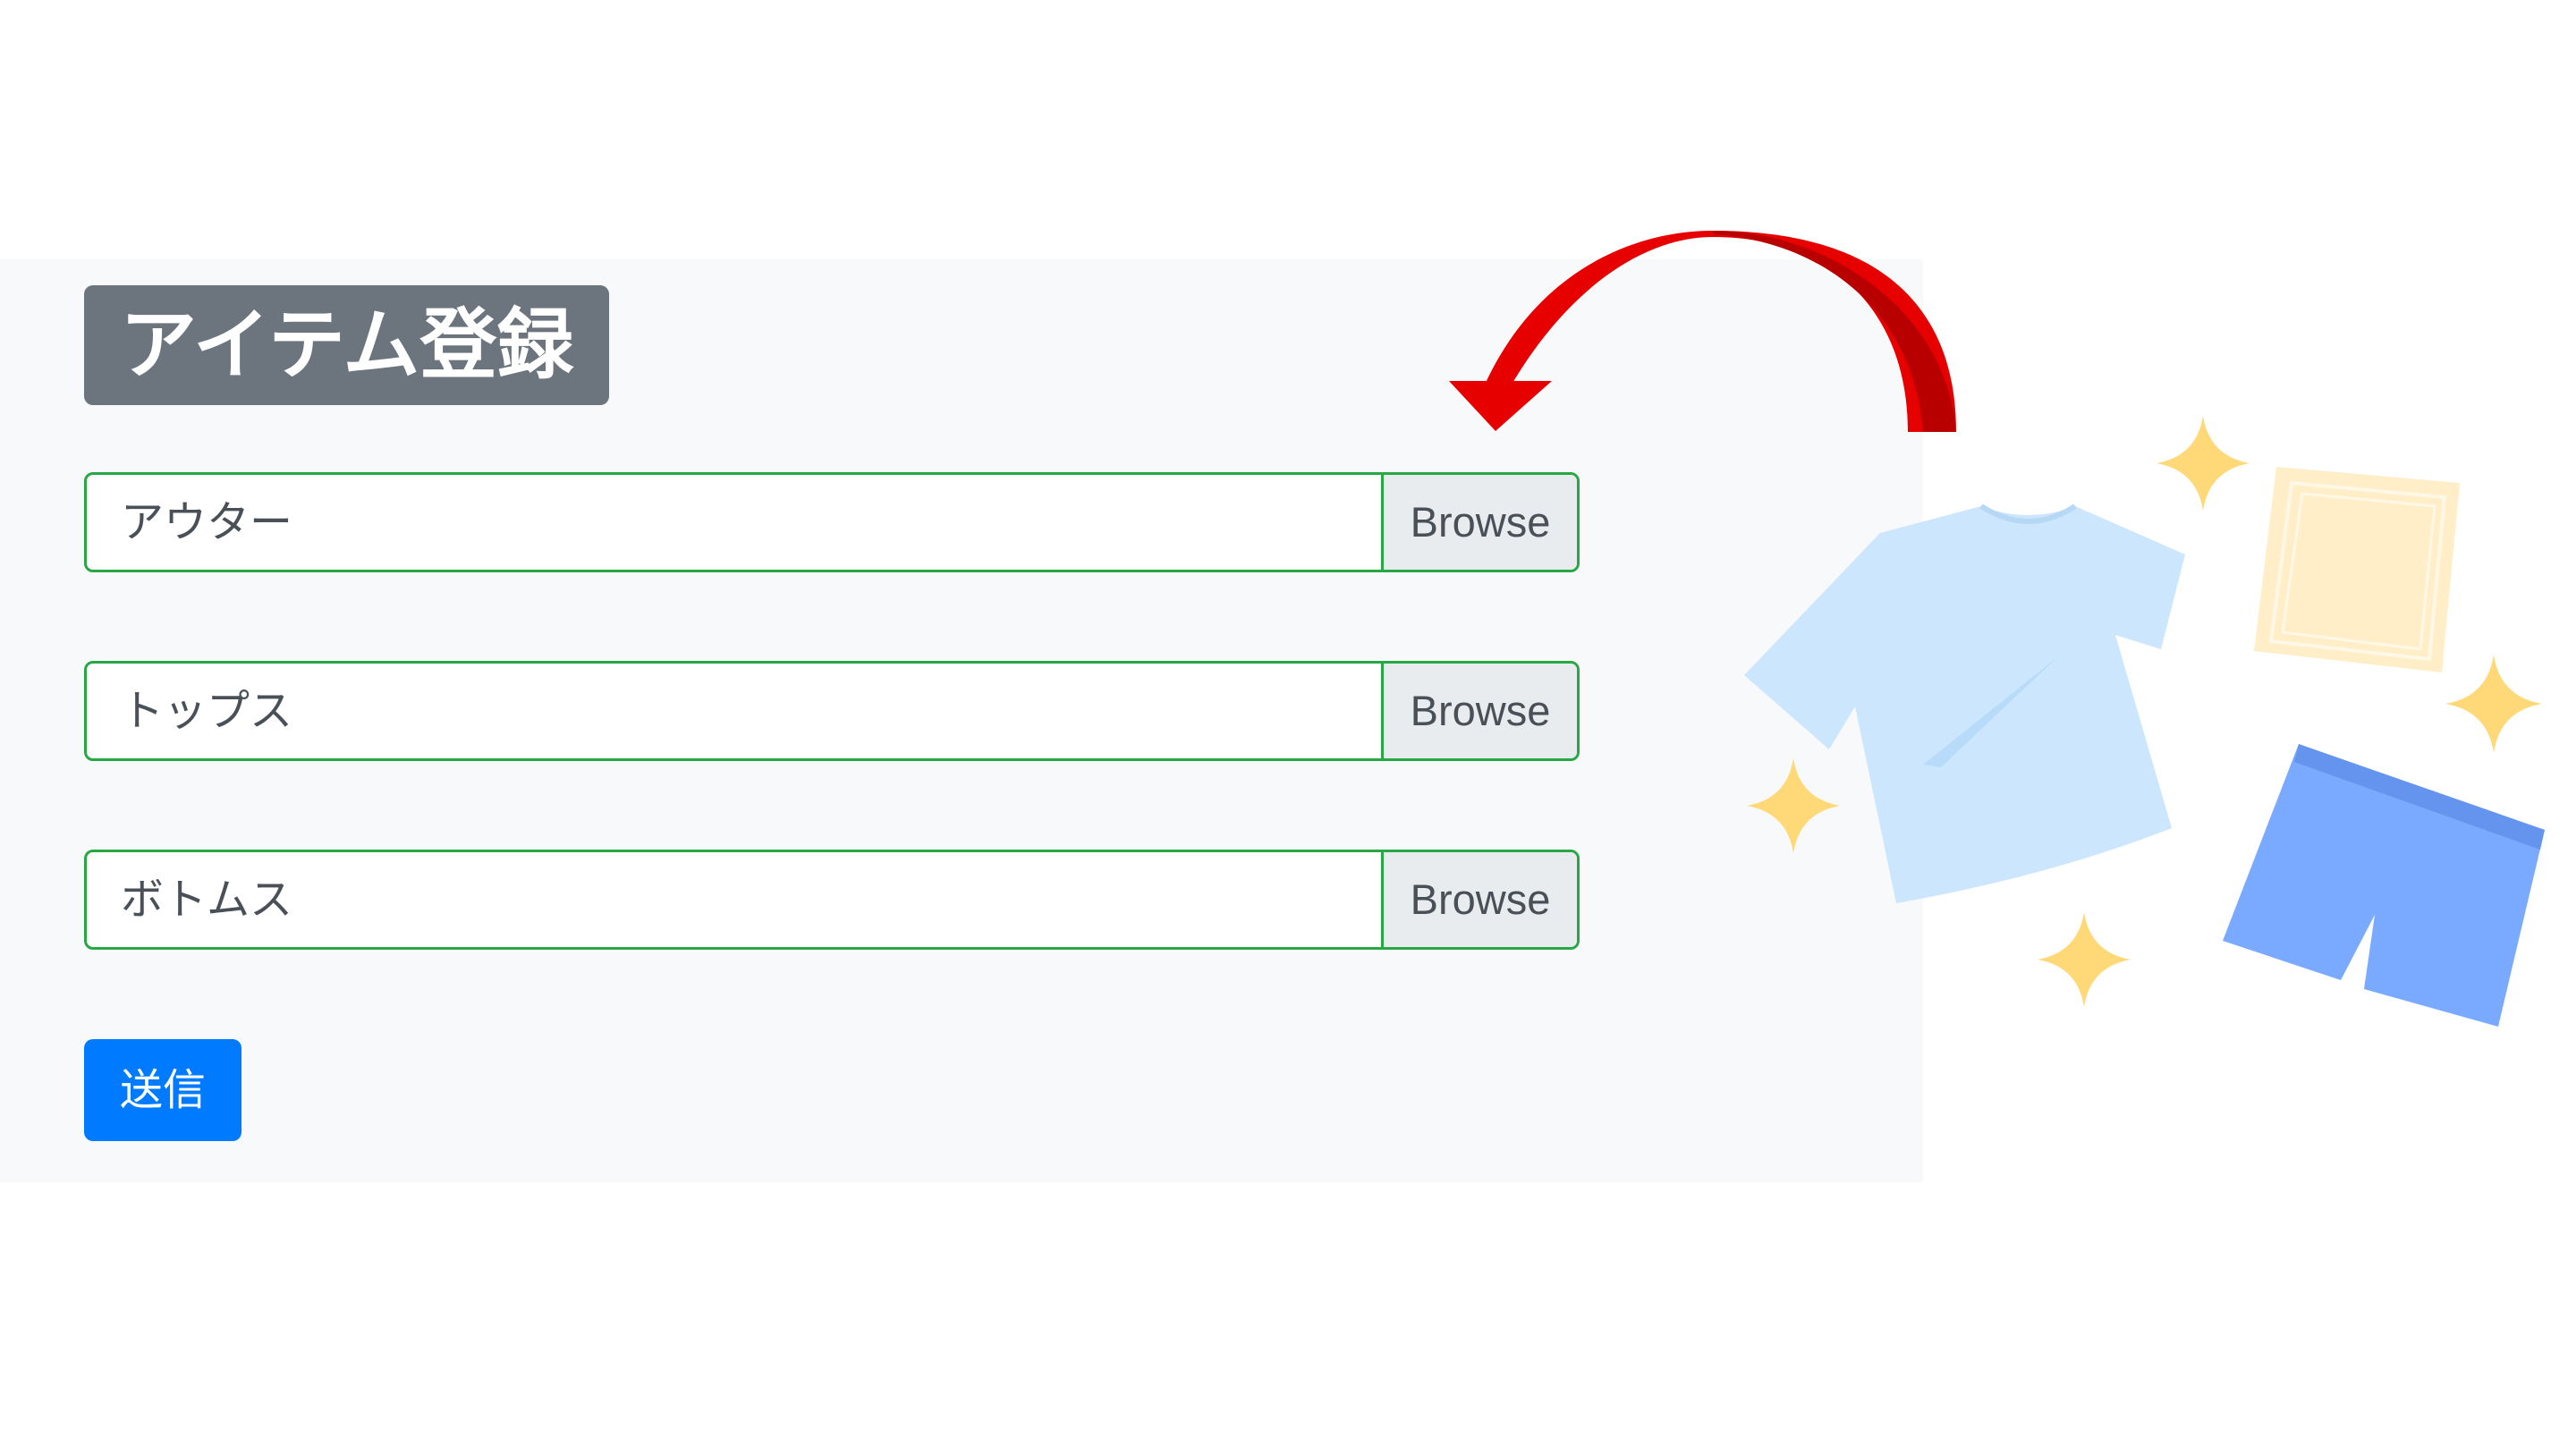 The image size is (2576, 1438). What do you see at coordinates (207, 711) in the screenshot?
I see `file-input-label: トップス` at bounding box center [207, 711].